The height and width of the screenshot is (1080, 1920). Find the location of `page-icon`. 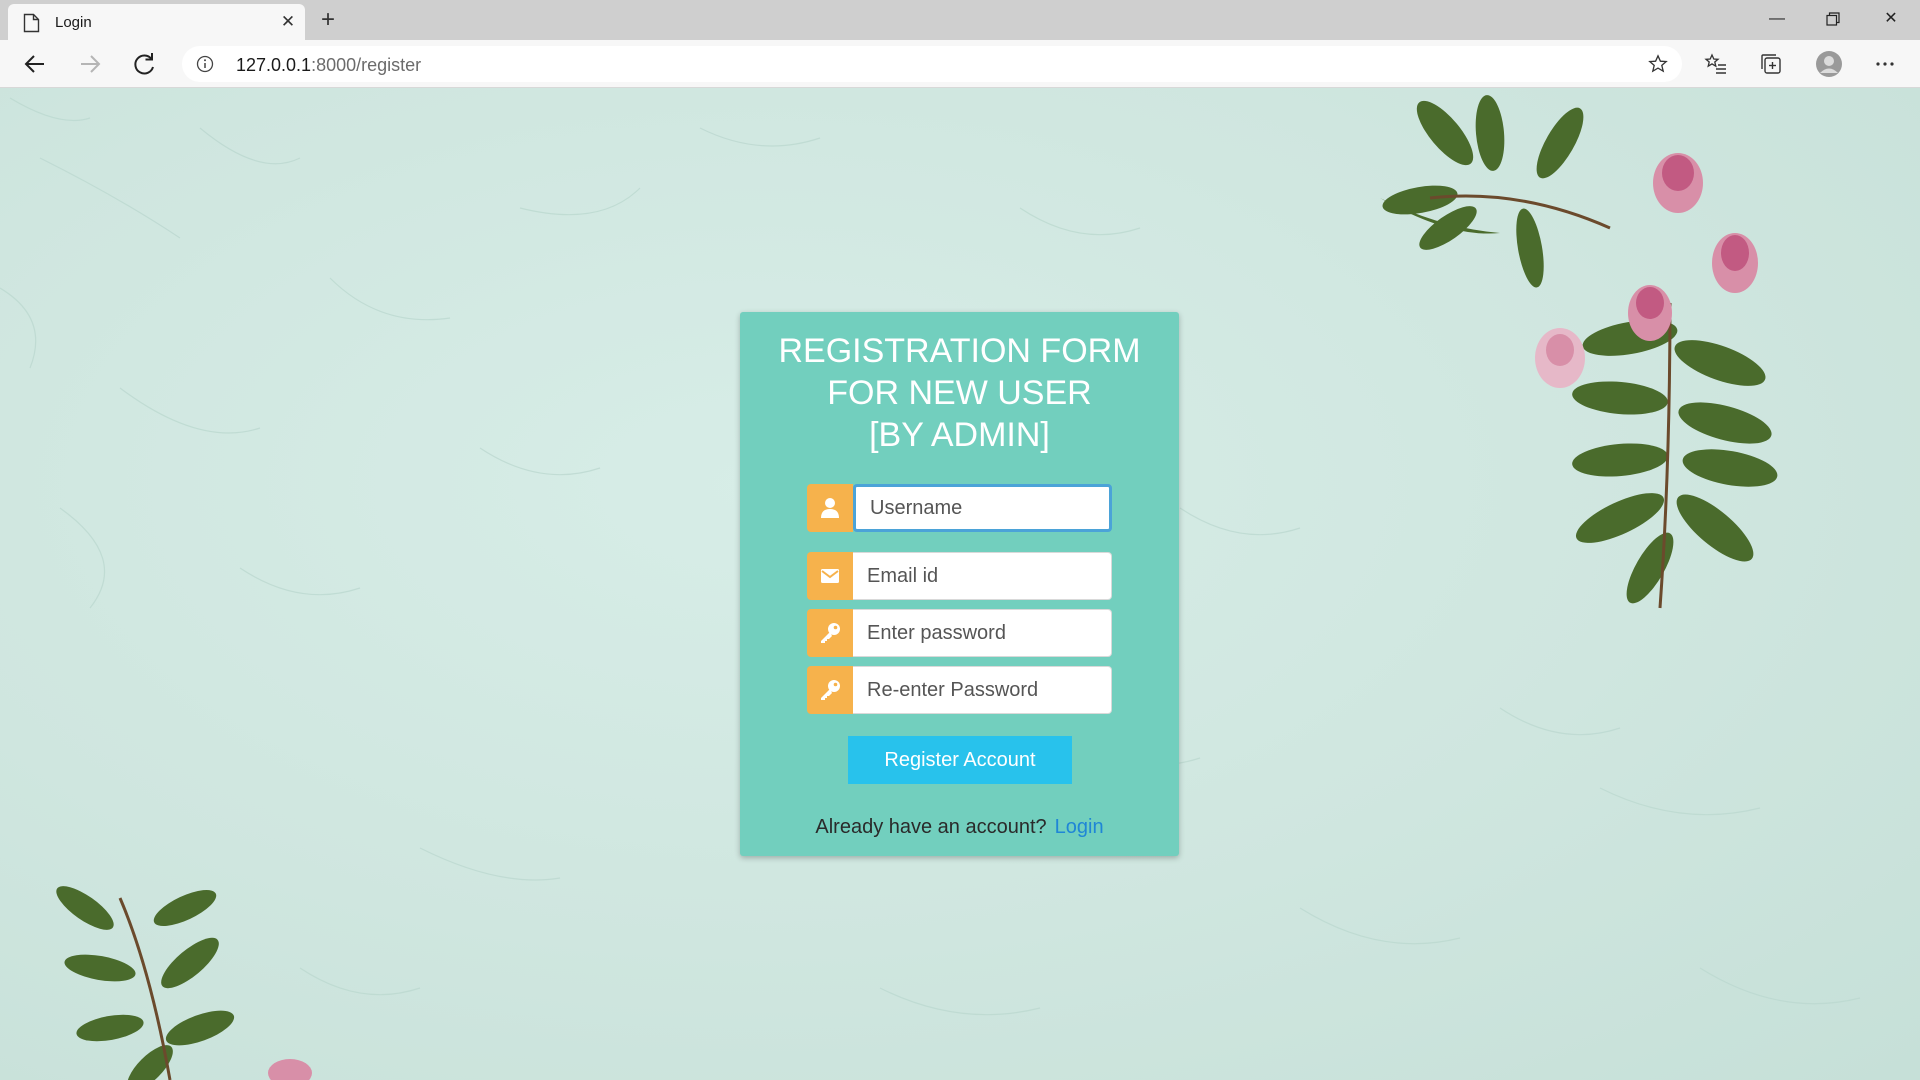

page-icon is located at coordinates (31, 23).